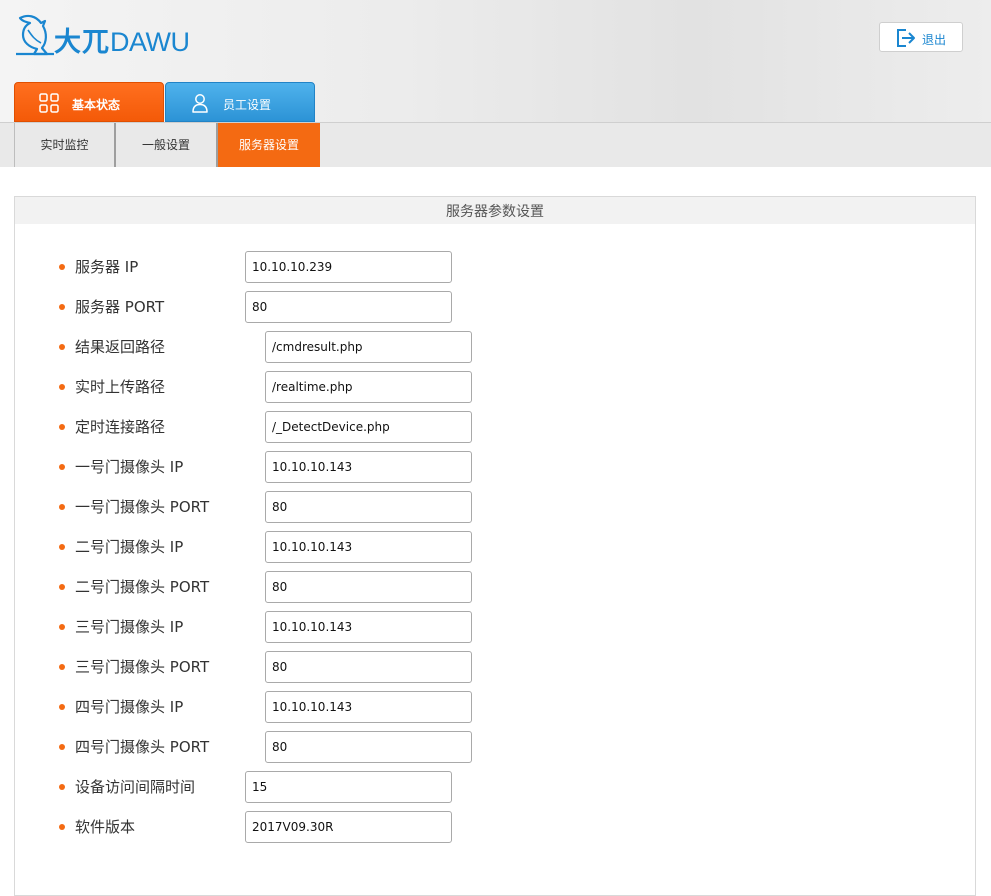 The image size is (991, 896). Describe the element at coordinates (465, 267) in the screenshot. I see `form-row: 服务器 IP` at that location.